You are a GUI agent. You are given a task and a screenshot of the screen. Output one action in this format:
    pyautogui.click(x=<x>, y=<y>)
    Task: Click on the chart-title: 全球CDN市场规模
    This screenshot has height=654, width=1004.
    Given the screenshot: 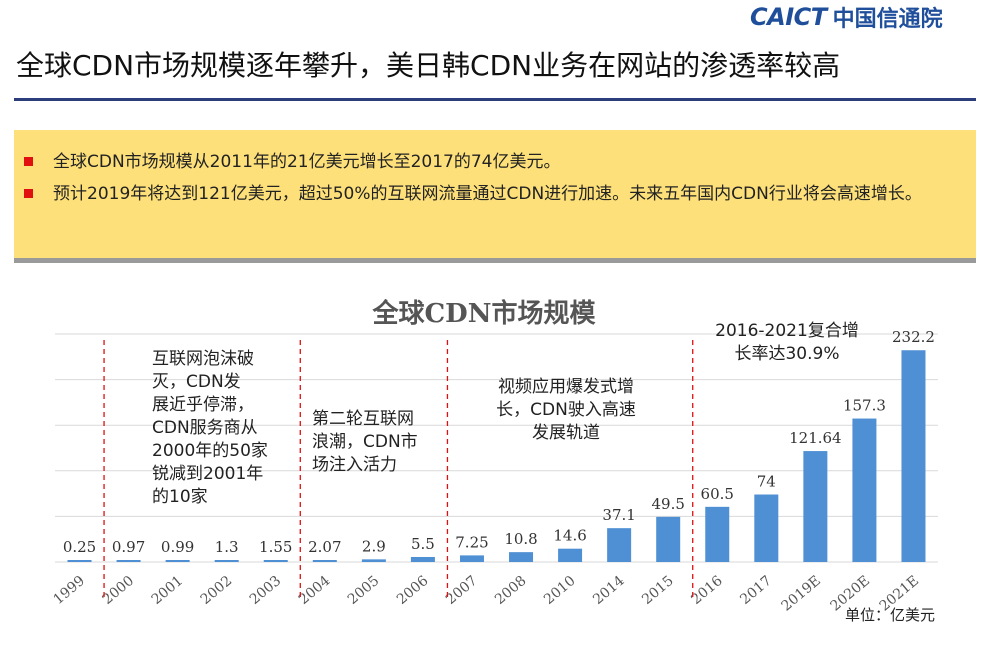 What is the action you would take?
    pyautogui.click(x=483, y=313)
    